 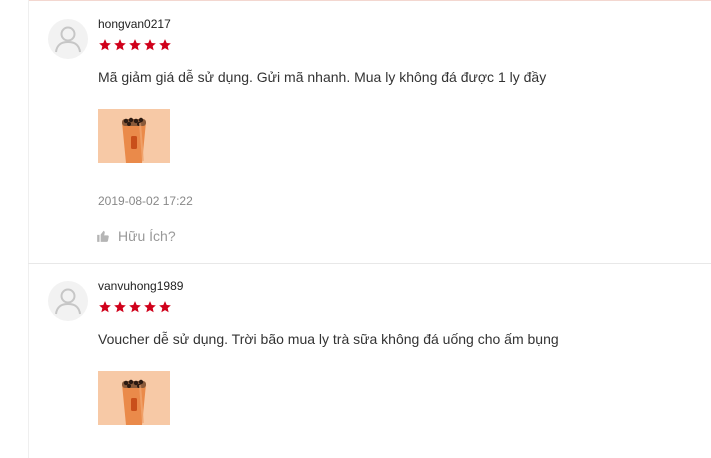 What do you see at coordinates (145, 201) in the screenshot?
I see `review-timestamp: 2019-08-02 17:22` at bounding box center [145, 201].